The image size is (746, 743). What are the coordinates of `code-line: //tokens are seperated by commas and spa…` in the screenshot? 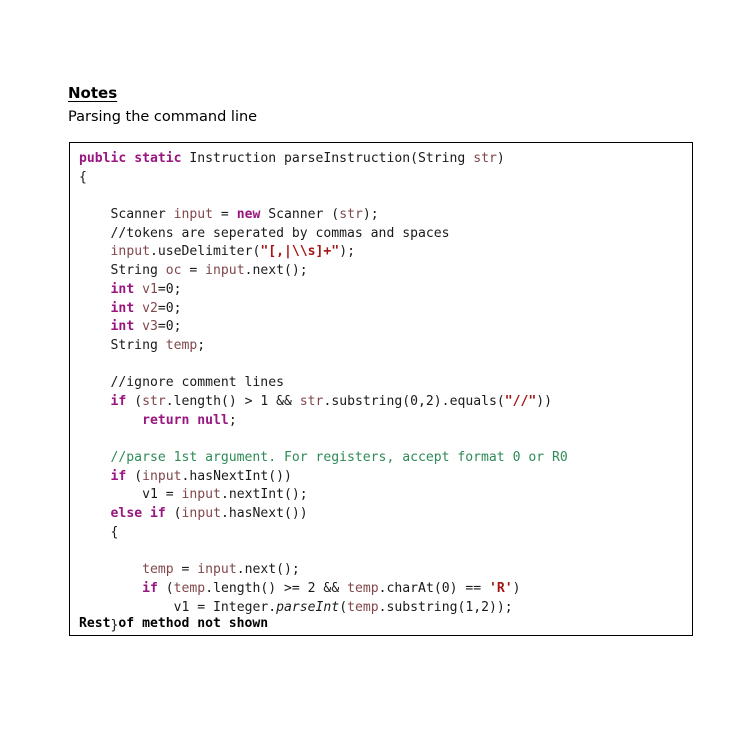 It's located at (323, 234).